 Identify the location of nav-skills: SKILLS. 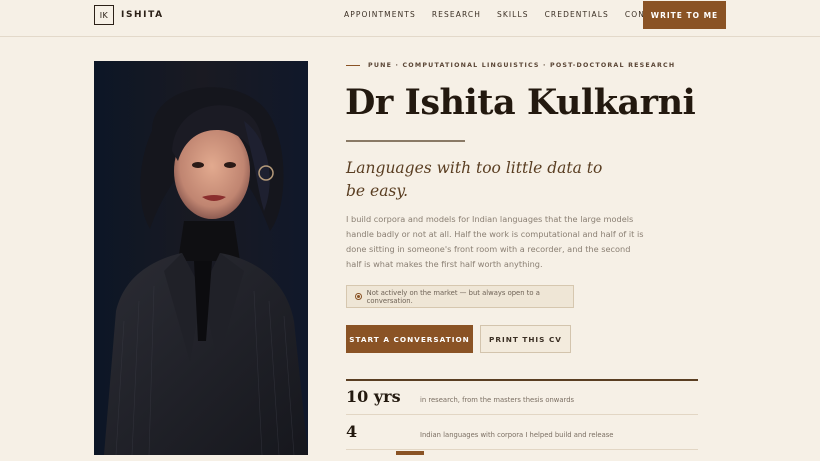
(513, 14).